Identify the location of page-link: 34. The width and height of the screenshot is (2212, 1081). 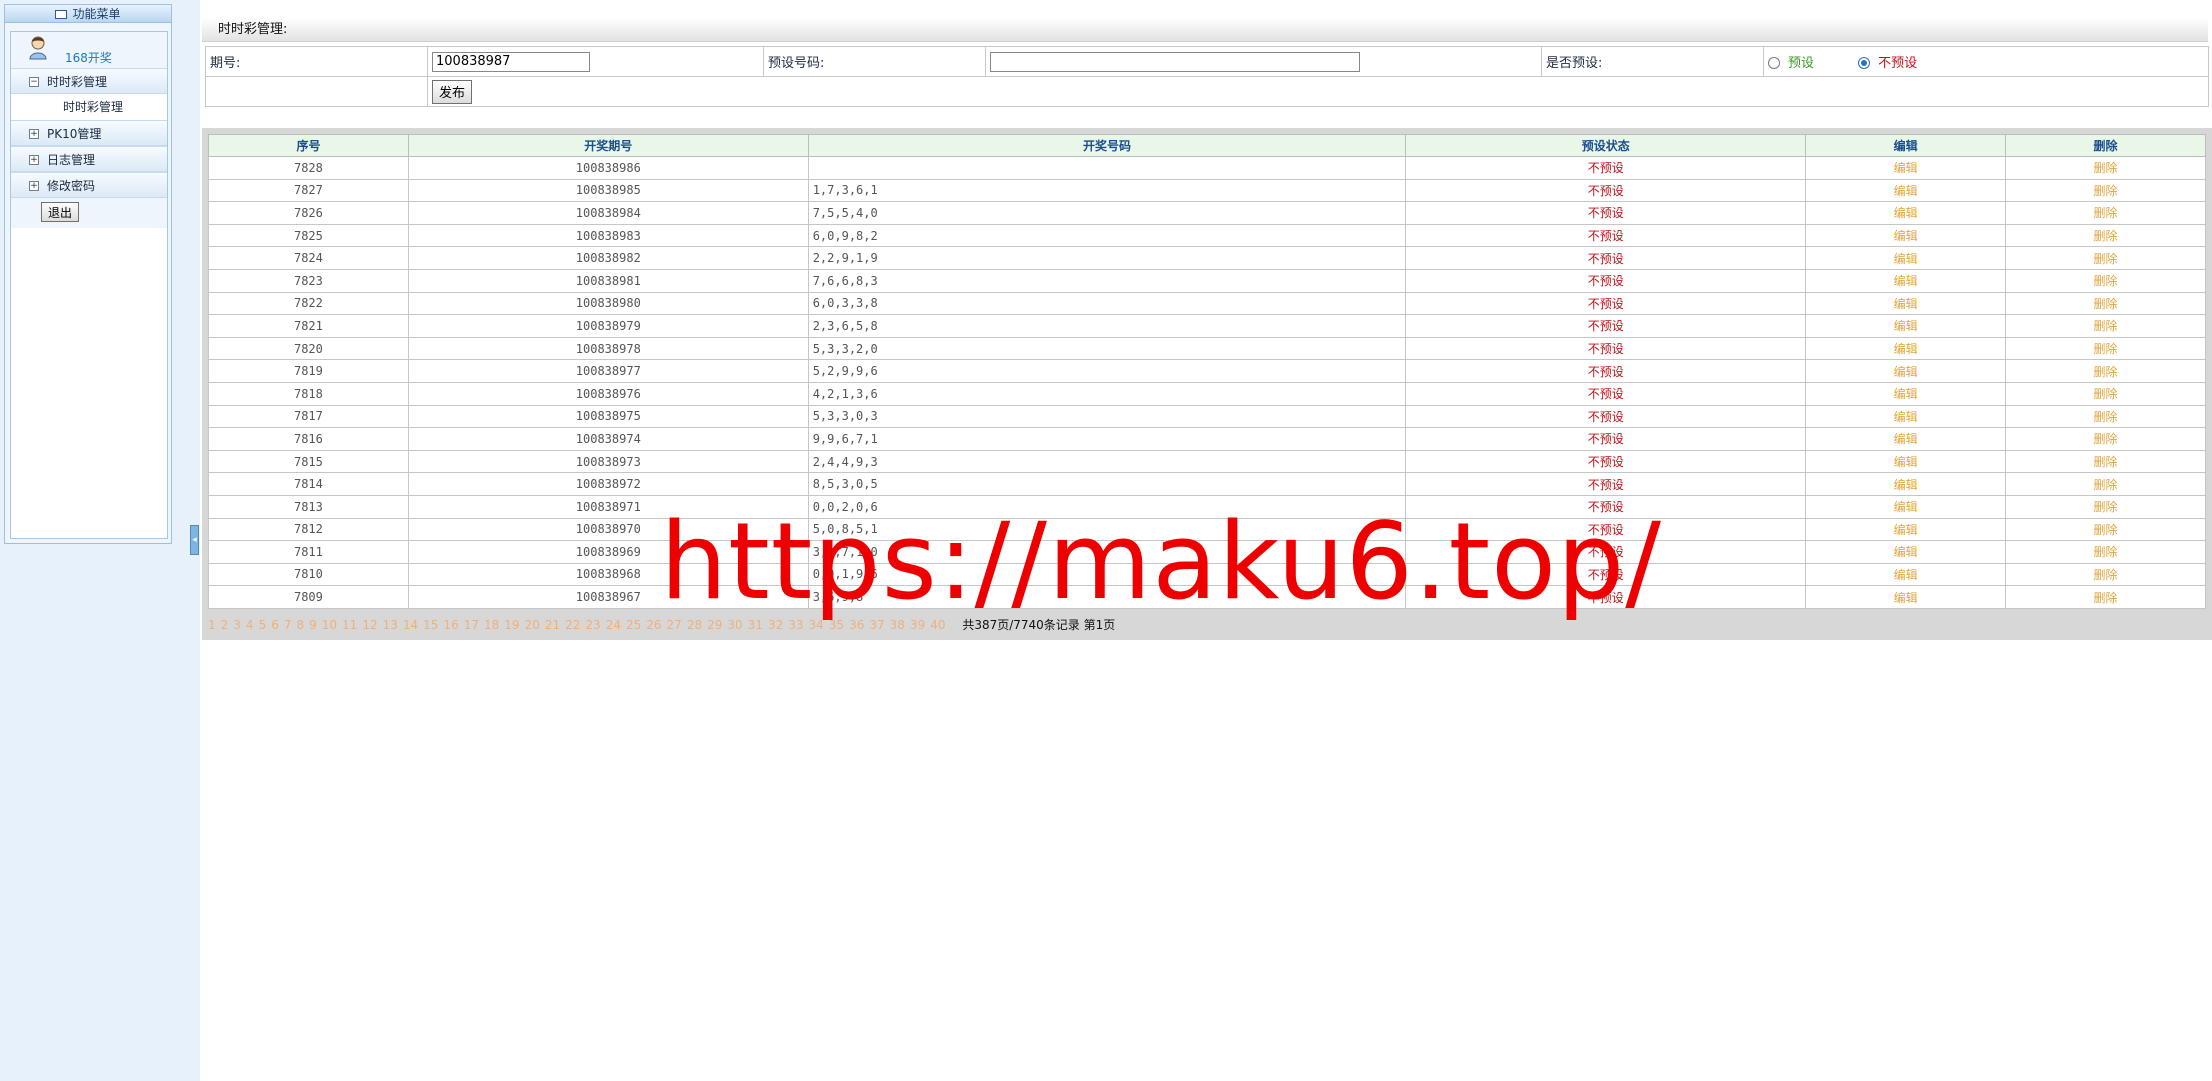
(816, 625).